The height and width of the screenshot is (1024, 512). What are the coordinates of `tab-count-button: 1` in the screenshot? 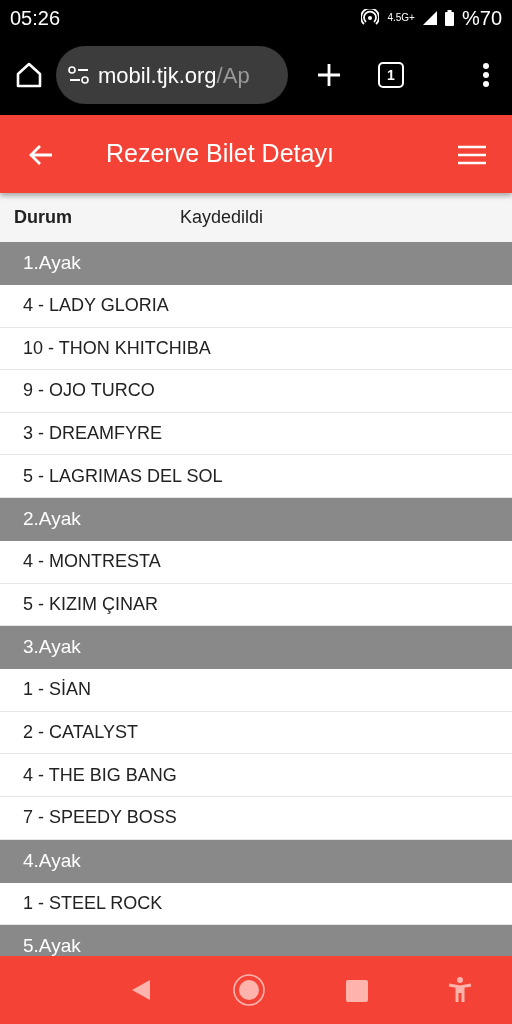 It's located at (391, 75).